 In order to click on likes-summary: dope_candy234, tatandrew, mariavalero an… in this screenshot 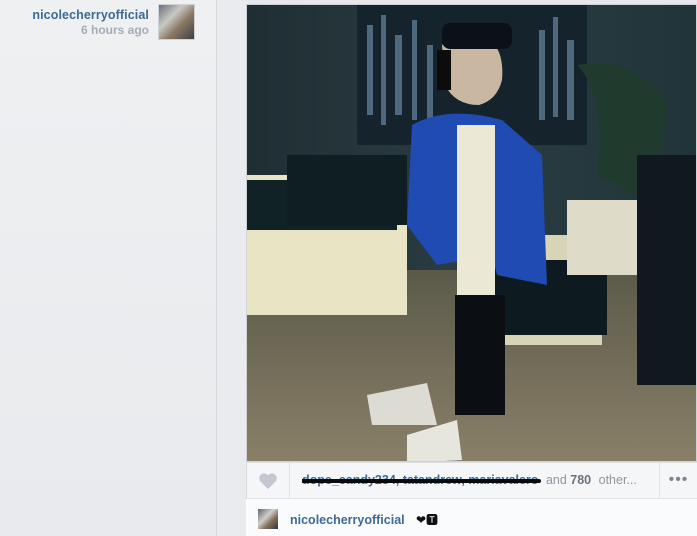, I will do `click(482, 482)`.